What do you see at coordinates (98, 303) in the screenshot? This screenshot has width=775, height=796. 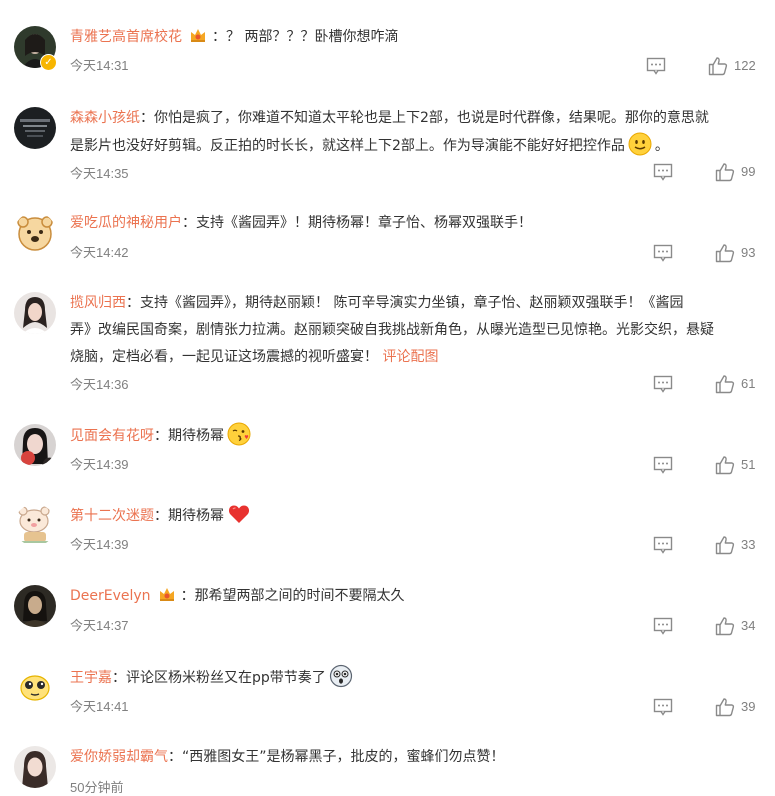 I see `username-link: 揽风归西` at bounding box center [98, 303].